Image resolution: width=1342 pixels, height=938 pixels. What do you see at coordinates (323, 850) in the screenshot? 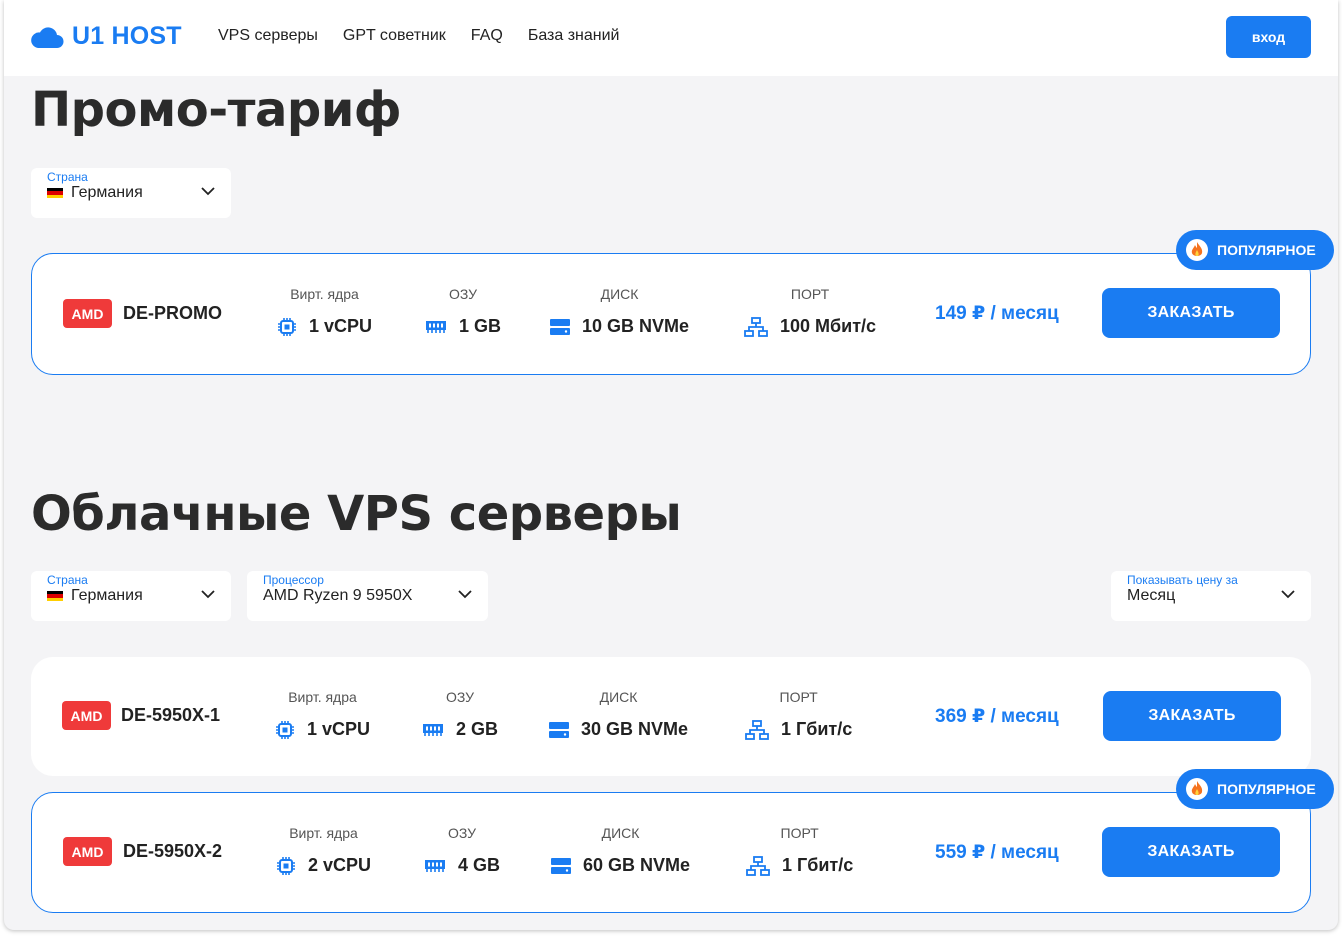
I see `spec-cpu: Вирт. ядра 2 vCPU` at bounding box center [323, 850].